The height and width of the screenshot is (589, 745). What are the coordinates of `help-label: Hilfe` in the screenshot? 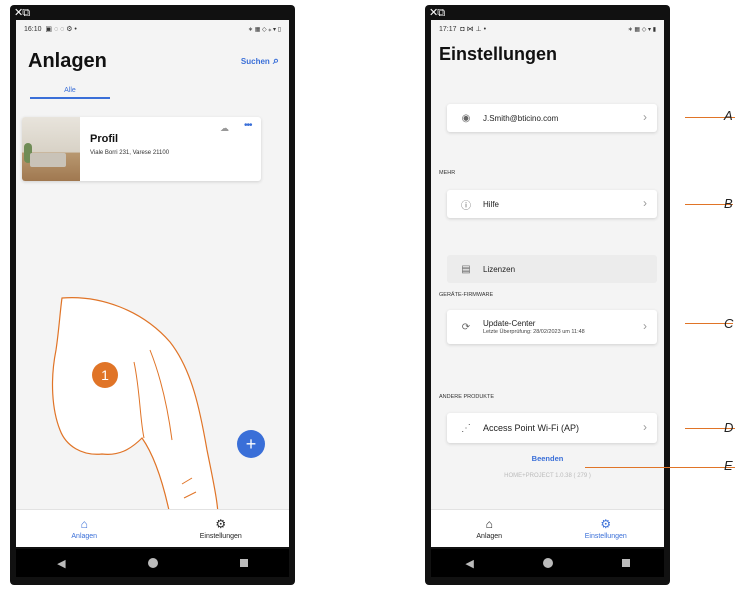 It's located at (491, 204).